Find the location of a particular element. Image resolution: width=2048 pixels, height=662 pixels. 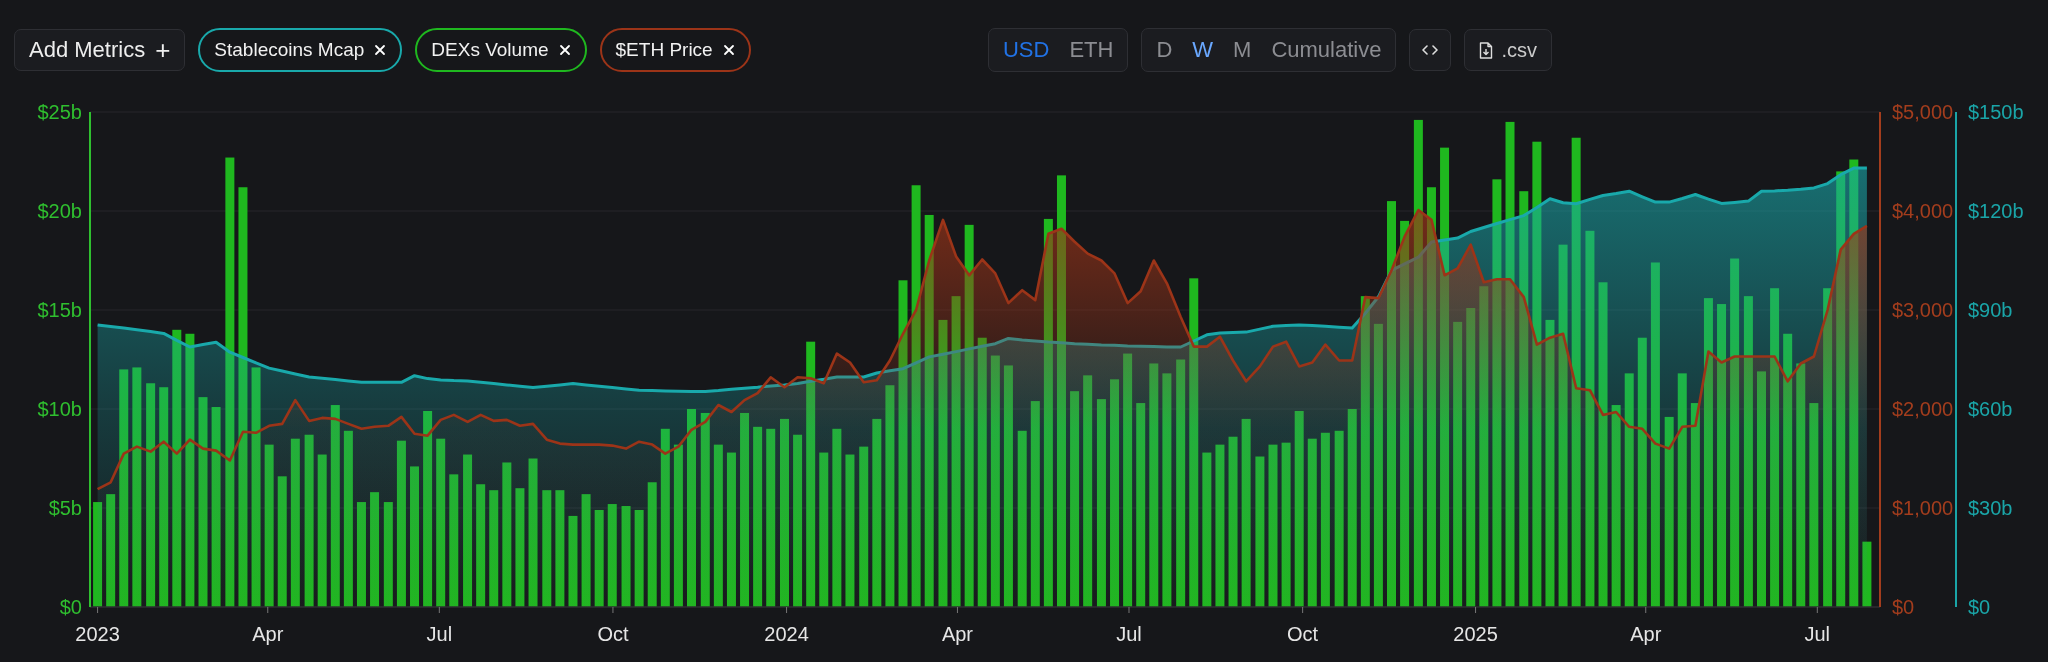

axis-label: $25b is located at coordinates (59, 112).